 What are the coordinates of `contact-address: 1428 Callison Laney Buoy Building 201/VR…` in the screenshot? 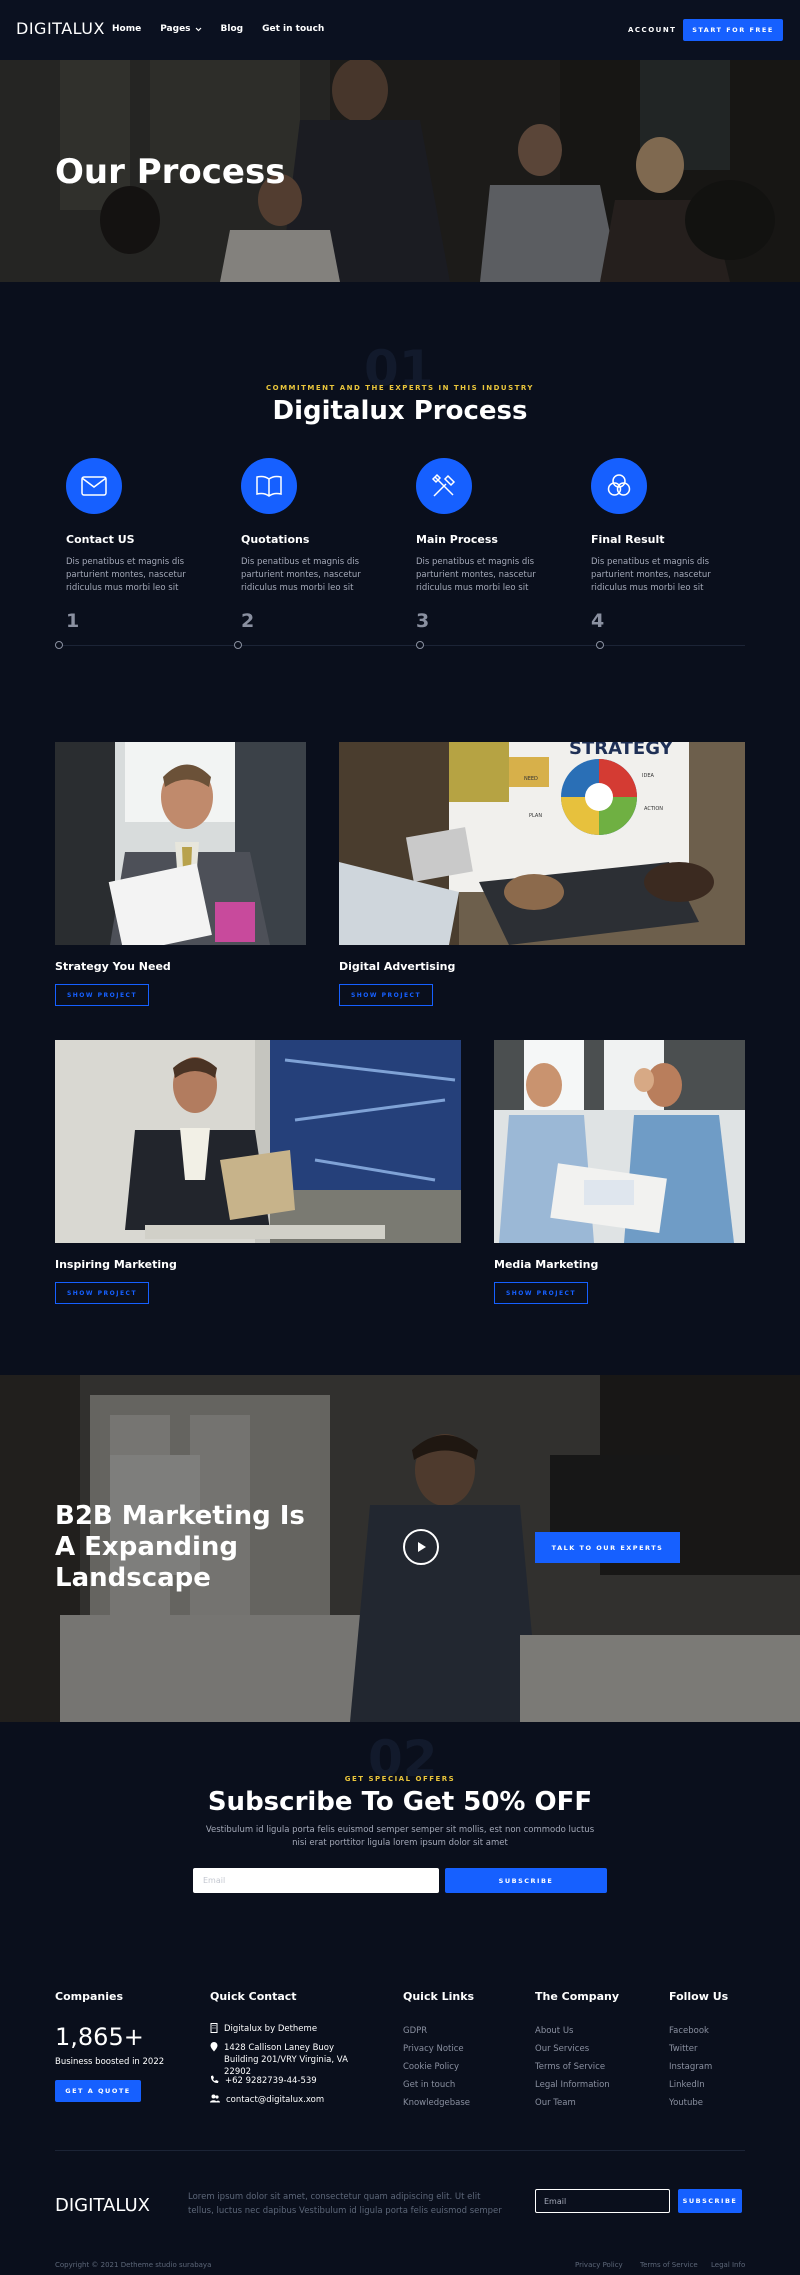 It's located at (282, 2060).